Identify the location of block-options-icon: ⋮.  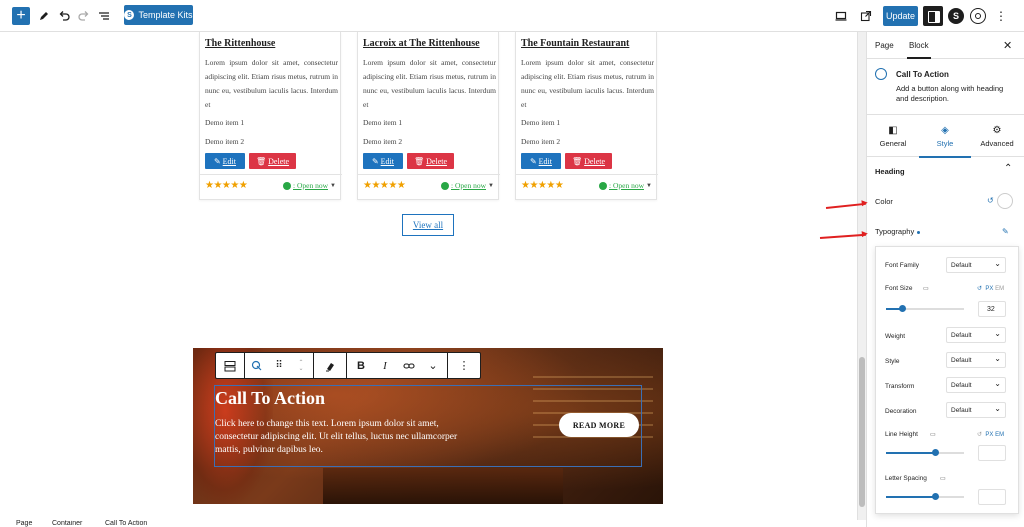
(464, 366).